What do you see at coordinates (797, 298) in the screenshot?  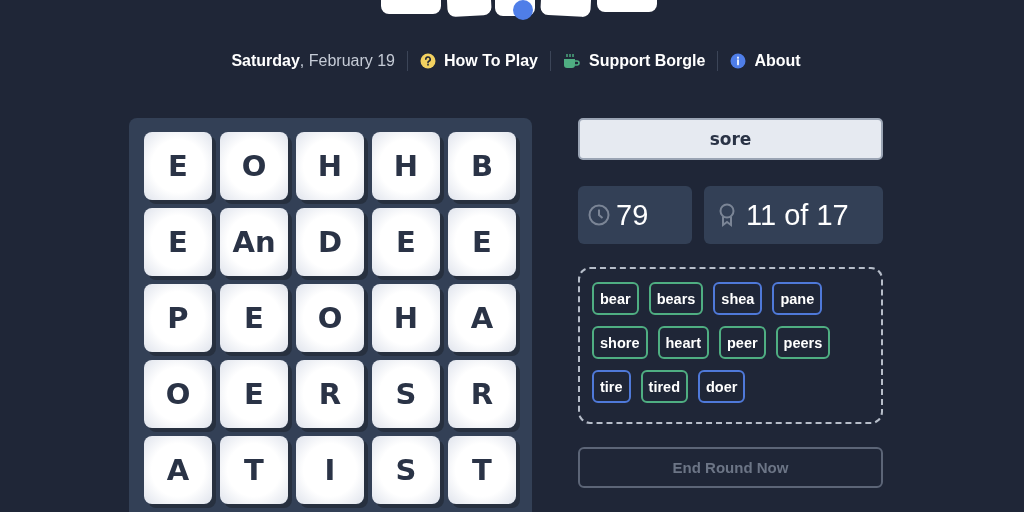 I see `word-chip: pane` at bounding box center [797, 298].